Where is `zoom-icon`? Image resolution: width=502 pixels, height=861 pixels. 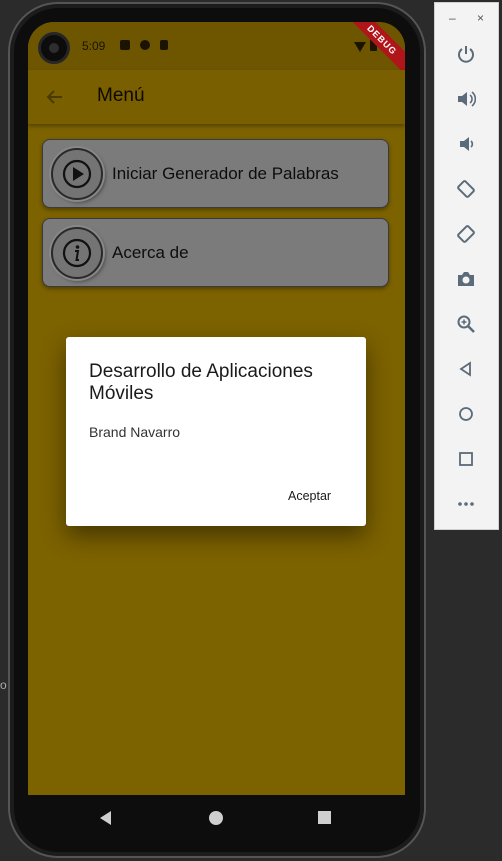 zoom-icon is located at coordinates (466, 324).